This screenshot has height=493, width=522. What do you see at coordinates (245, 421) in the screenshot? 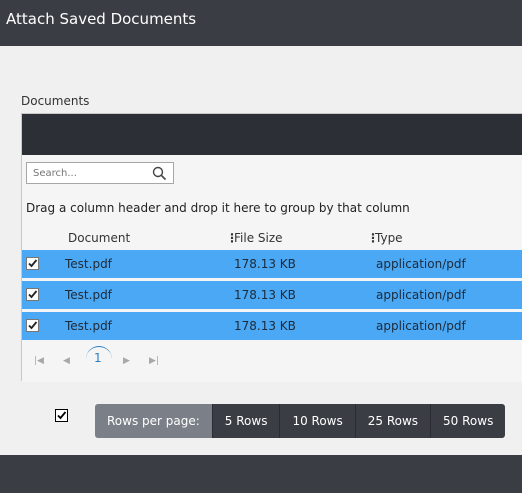
I see `rows-option-5: 5 Rows` at bounding box center [245, 421].